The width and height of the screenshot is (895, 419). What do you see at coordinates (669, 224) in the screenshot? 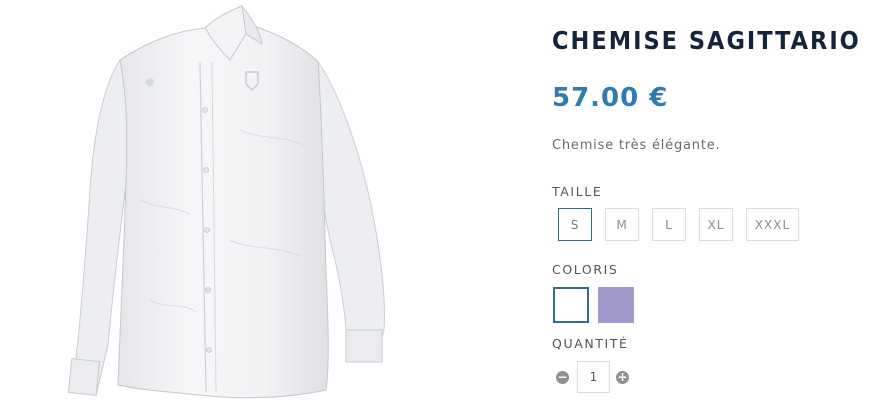
I see `size-option-l: L` at bounding box center [669, 224].